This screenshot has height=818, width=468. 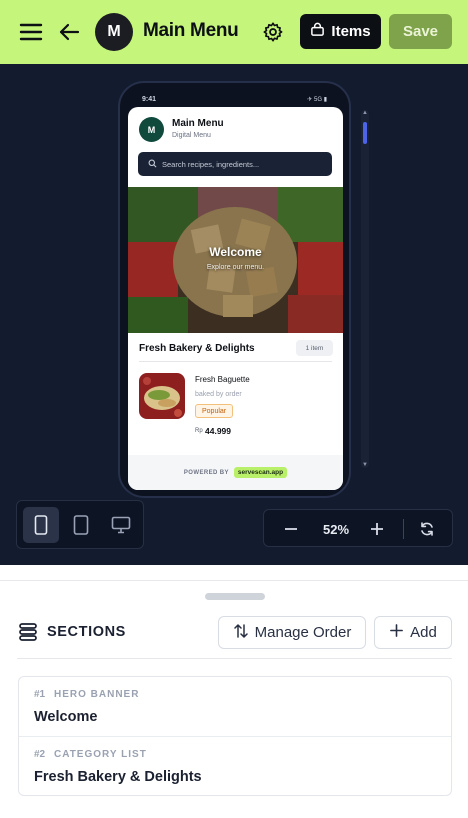 What do you see at coordinates (222, 379) in the screenshot?
I see `item-name: Fresh Baguette` at bounding box center [222, 379].